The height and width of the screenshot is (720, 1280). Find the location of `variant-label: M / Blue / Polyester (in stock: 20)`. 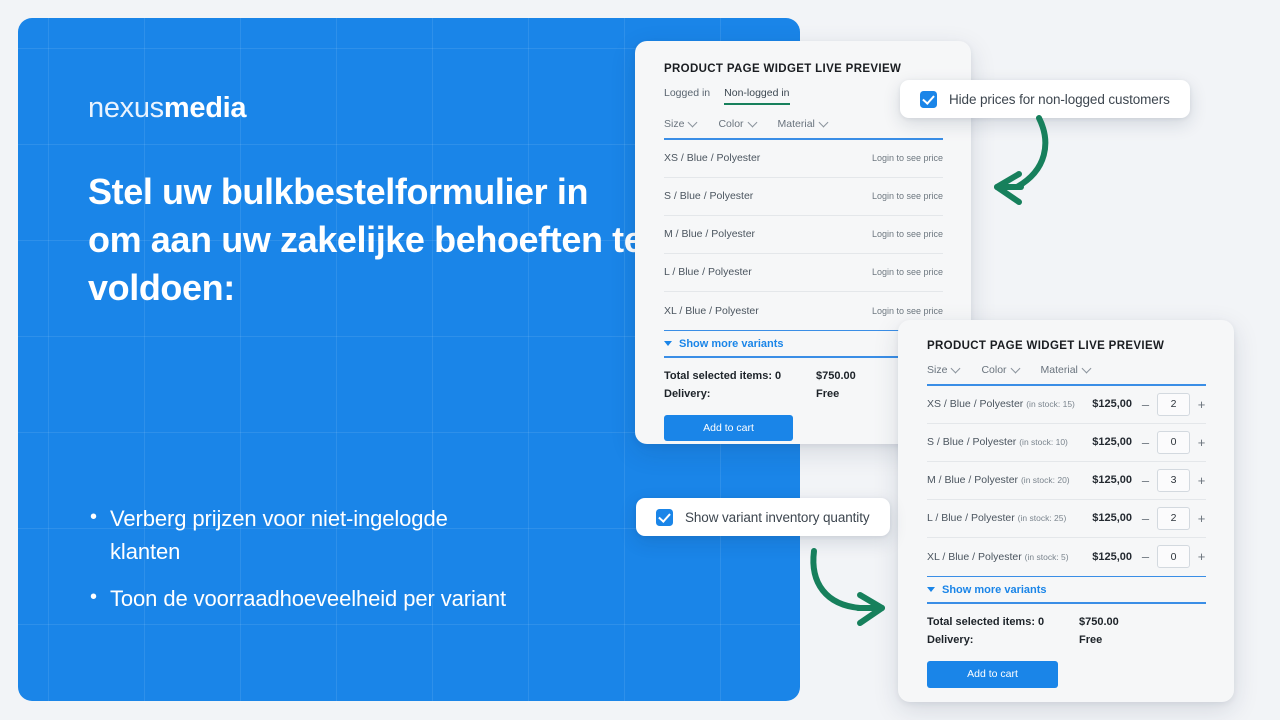

variant-label: M / Blue / Polyester (in stock: 20) is located at coordinates (998, 480).